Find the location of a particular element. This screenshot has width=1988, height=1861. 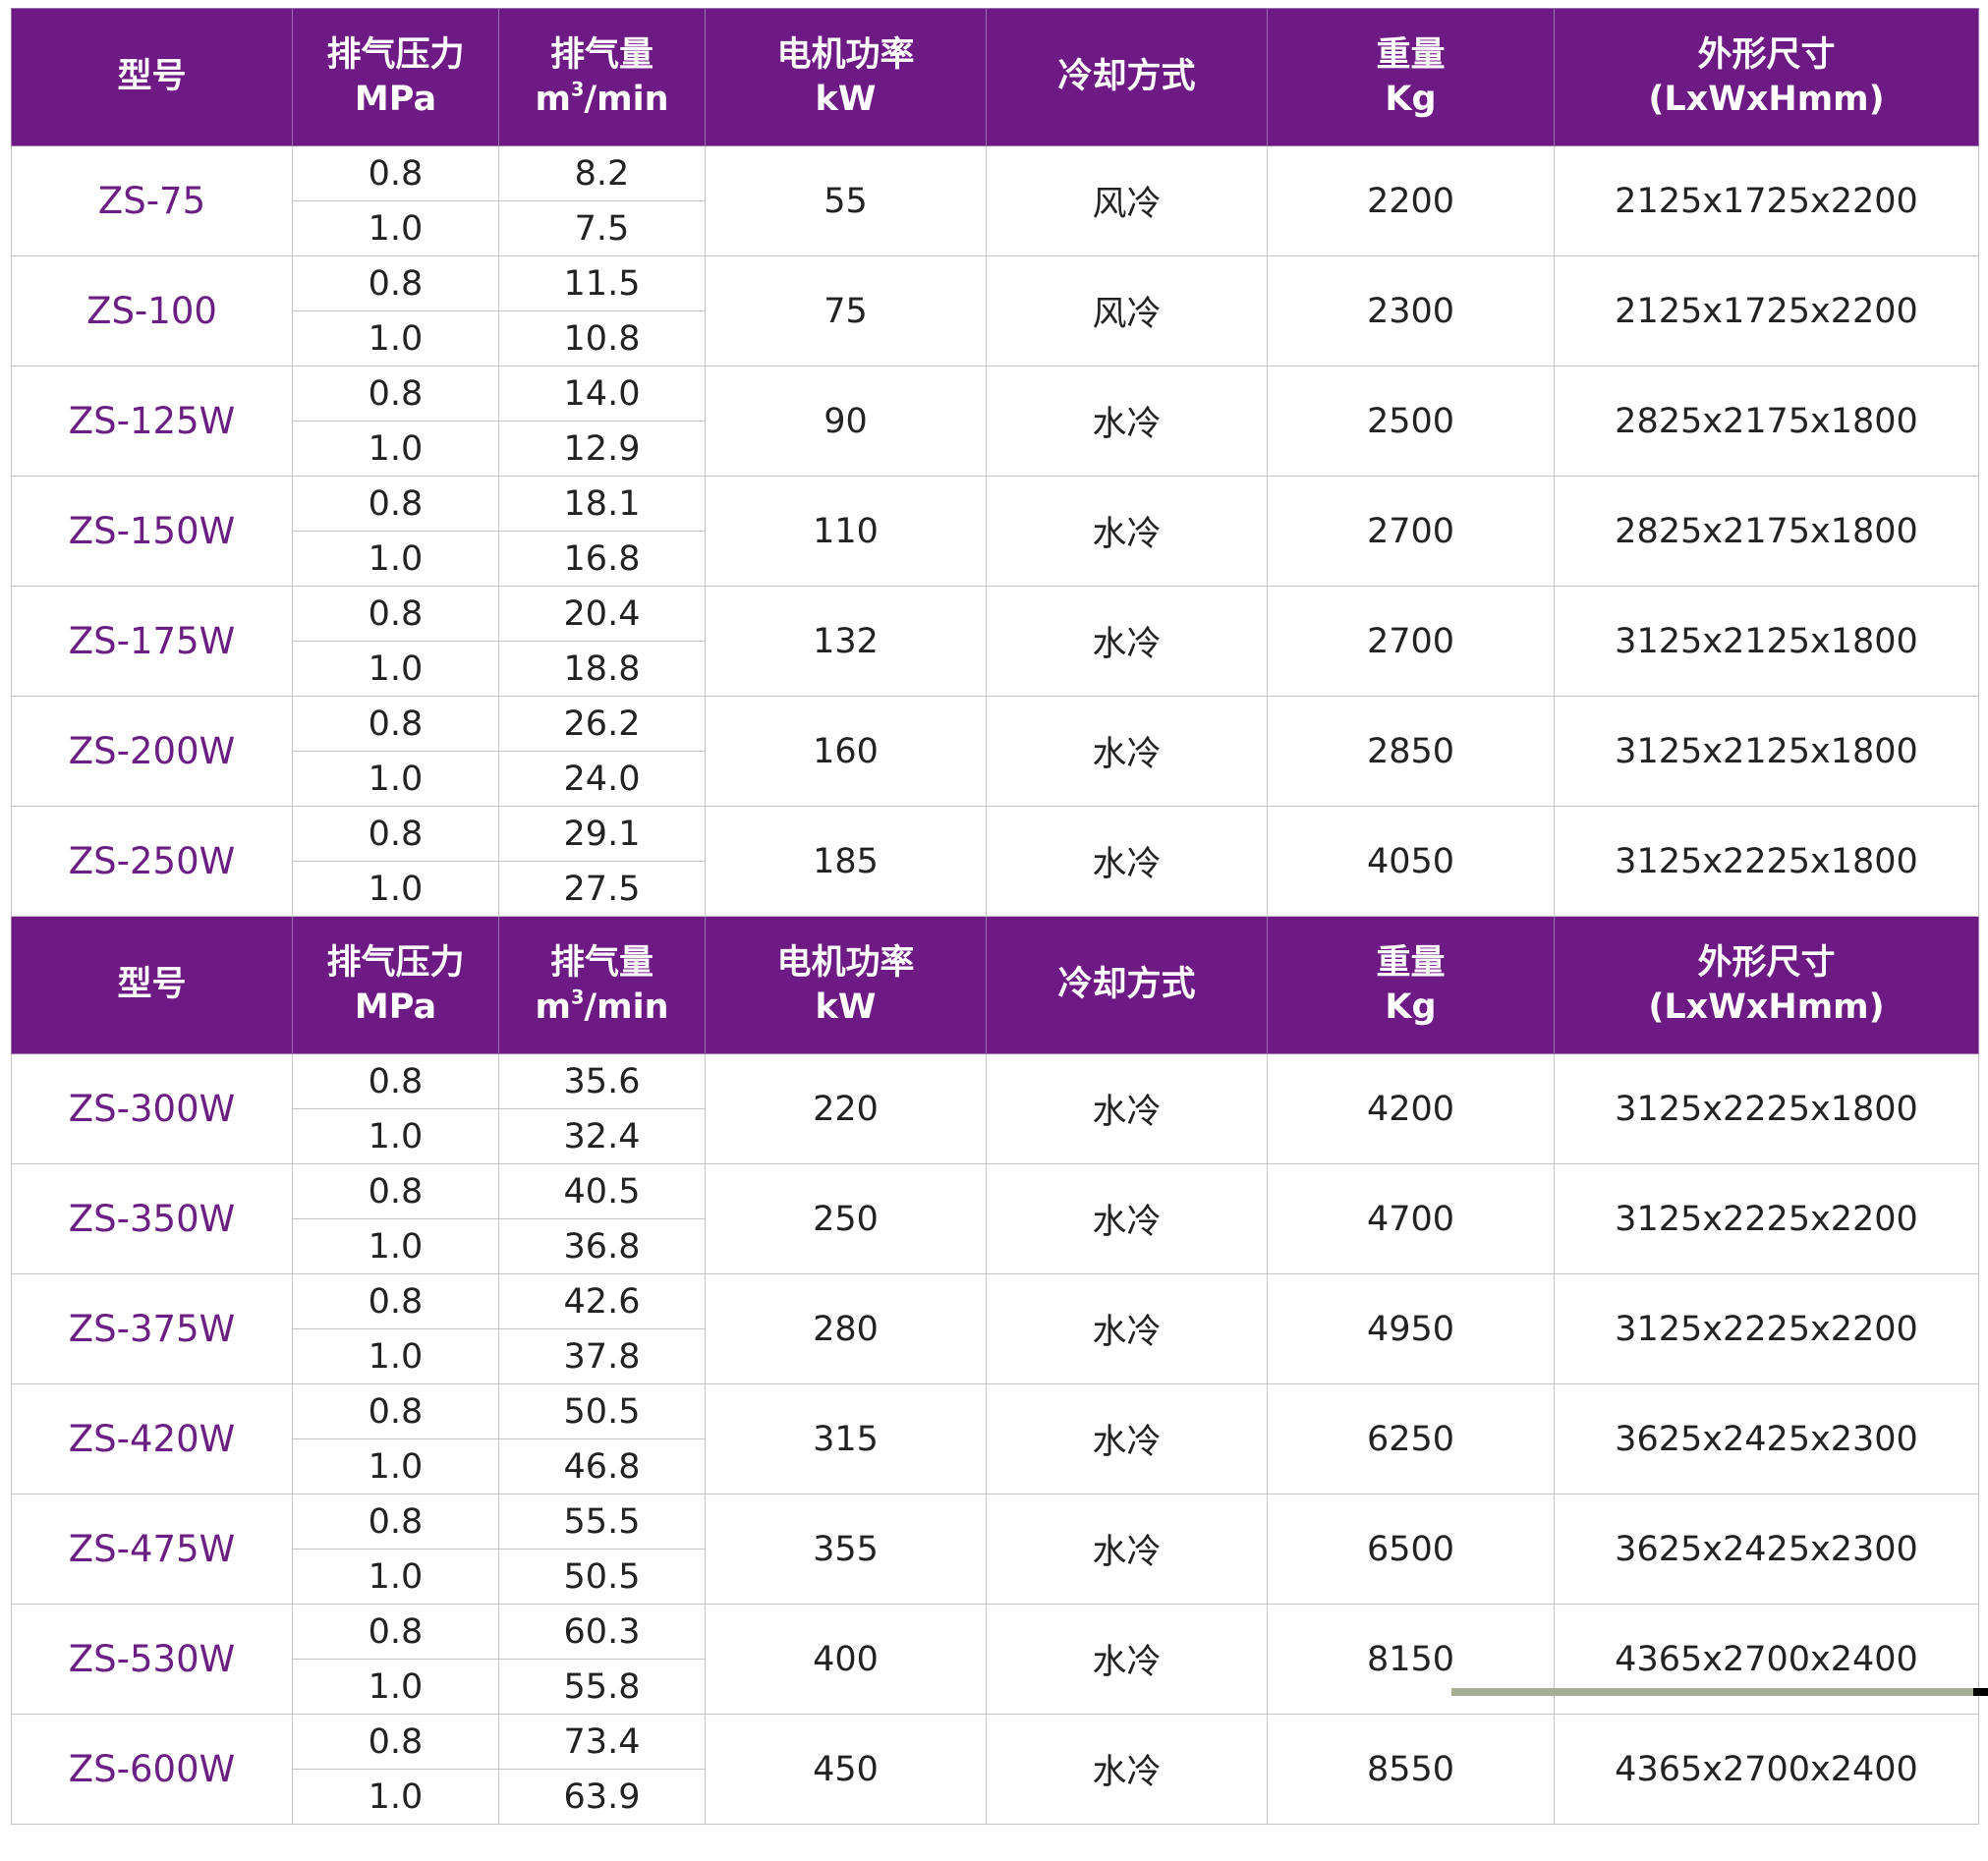

dimensions-cell: 3625x2425x2300 is located at coordinates (1767, 1549).